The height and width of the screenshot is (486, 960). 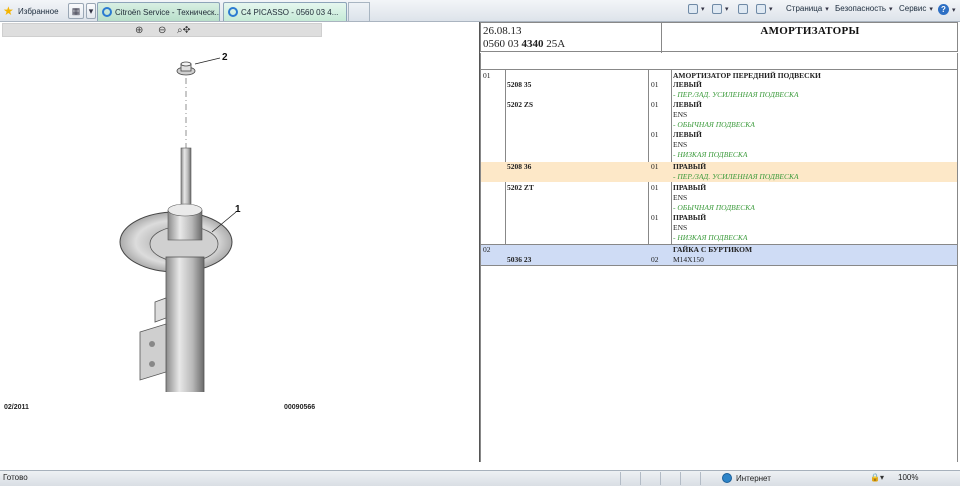 What do you see at coordinates (861, 8) in the screenshot?
I see `safety-menu-label: Безопасность` at bounding box center [861, 8].